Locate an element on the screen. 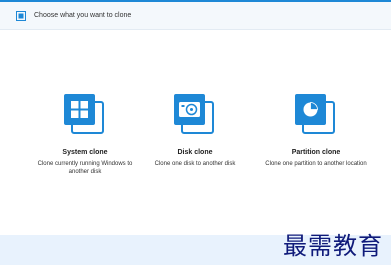  option-title: System clone is located at coordinates (85, 152).